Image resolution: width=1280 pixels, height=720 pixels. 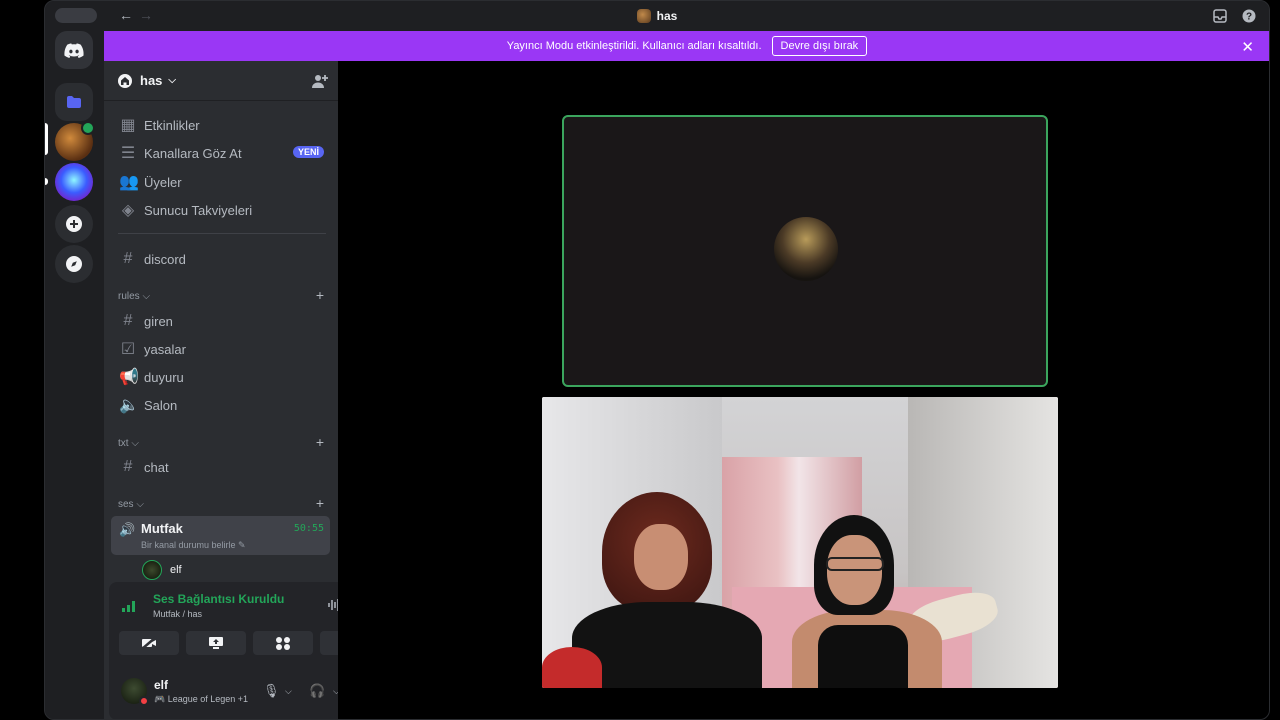 What do you see at coordinates (201, 699) in the screenshot?
I see `user-activity: 🎮 League of Legen +1` at bounding box center [201, 699].